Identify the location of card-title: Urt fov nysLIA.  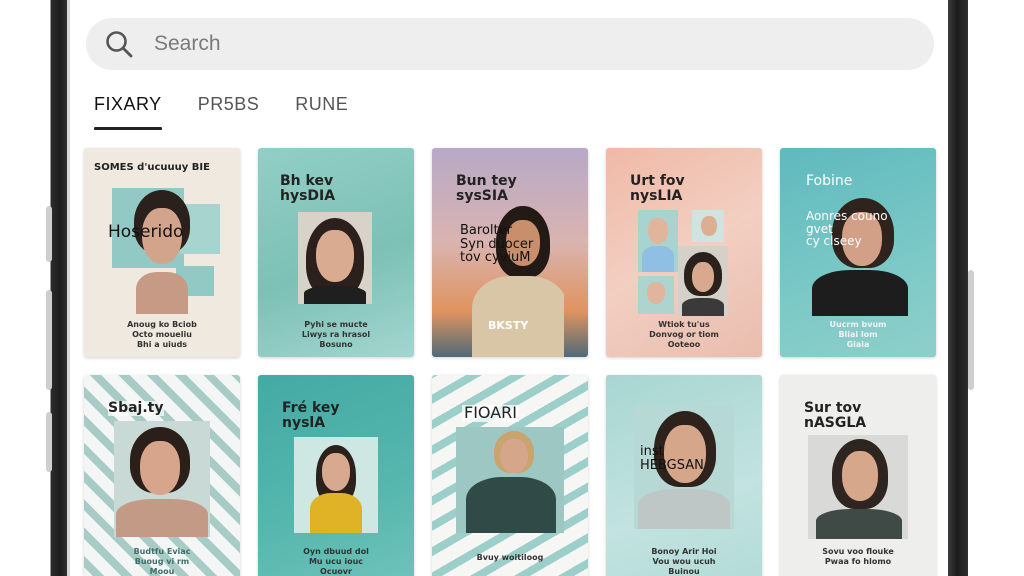
(657, 188).